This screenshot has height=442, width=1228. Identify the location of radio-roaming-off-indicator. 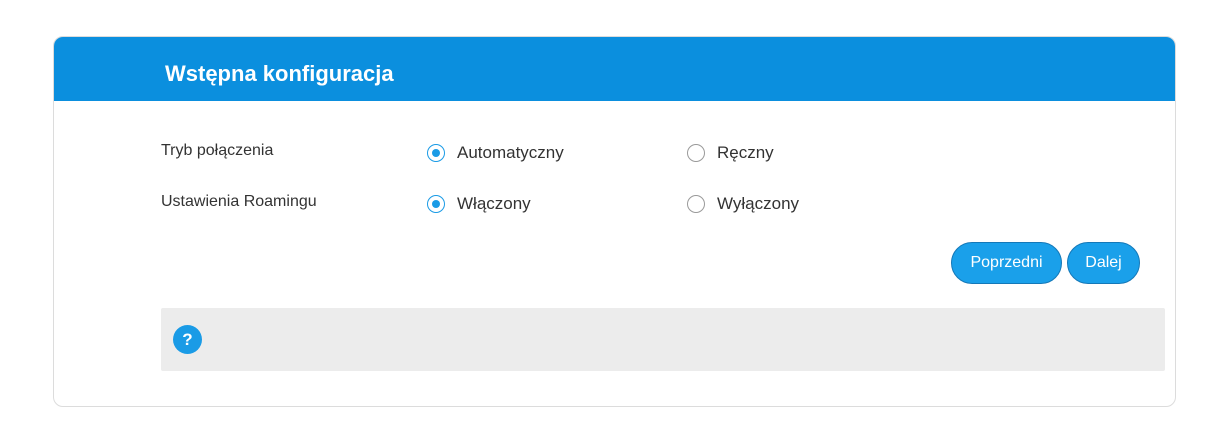
(696, 204).